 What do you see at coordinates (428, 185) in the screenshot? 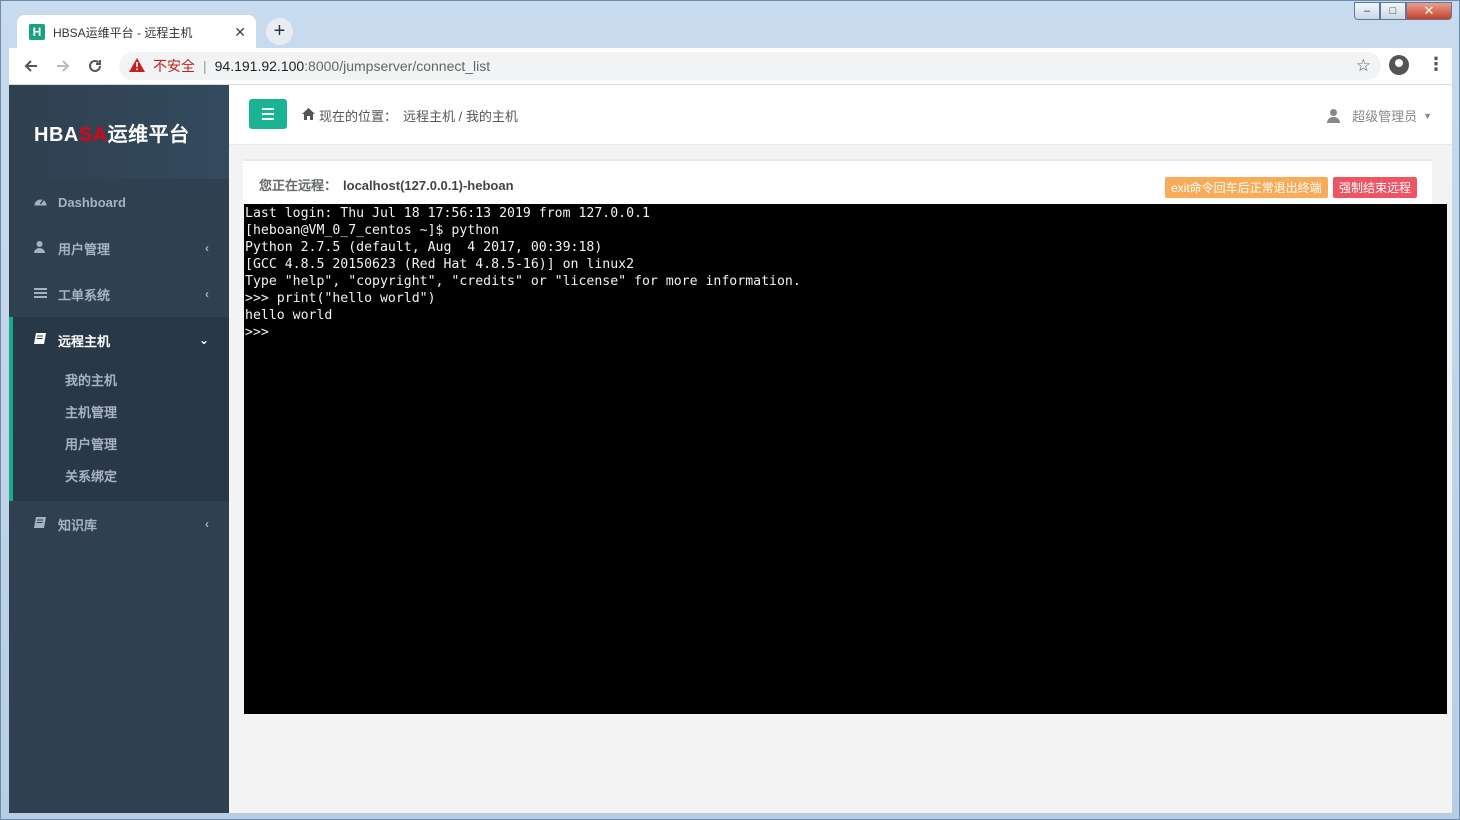
I see `remote-host: localhost(127.0.0.1)-heboan` at bounding box center [428, 185].